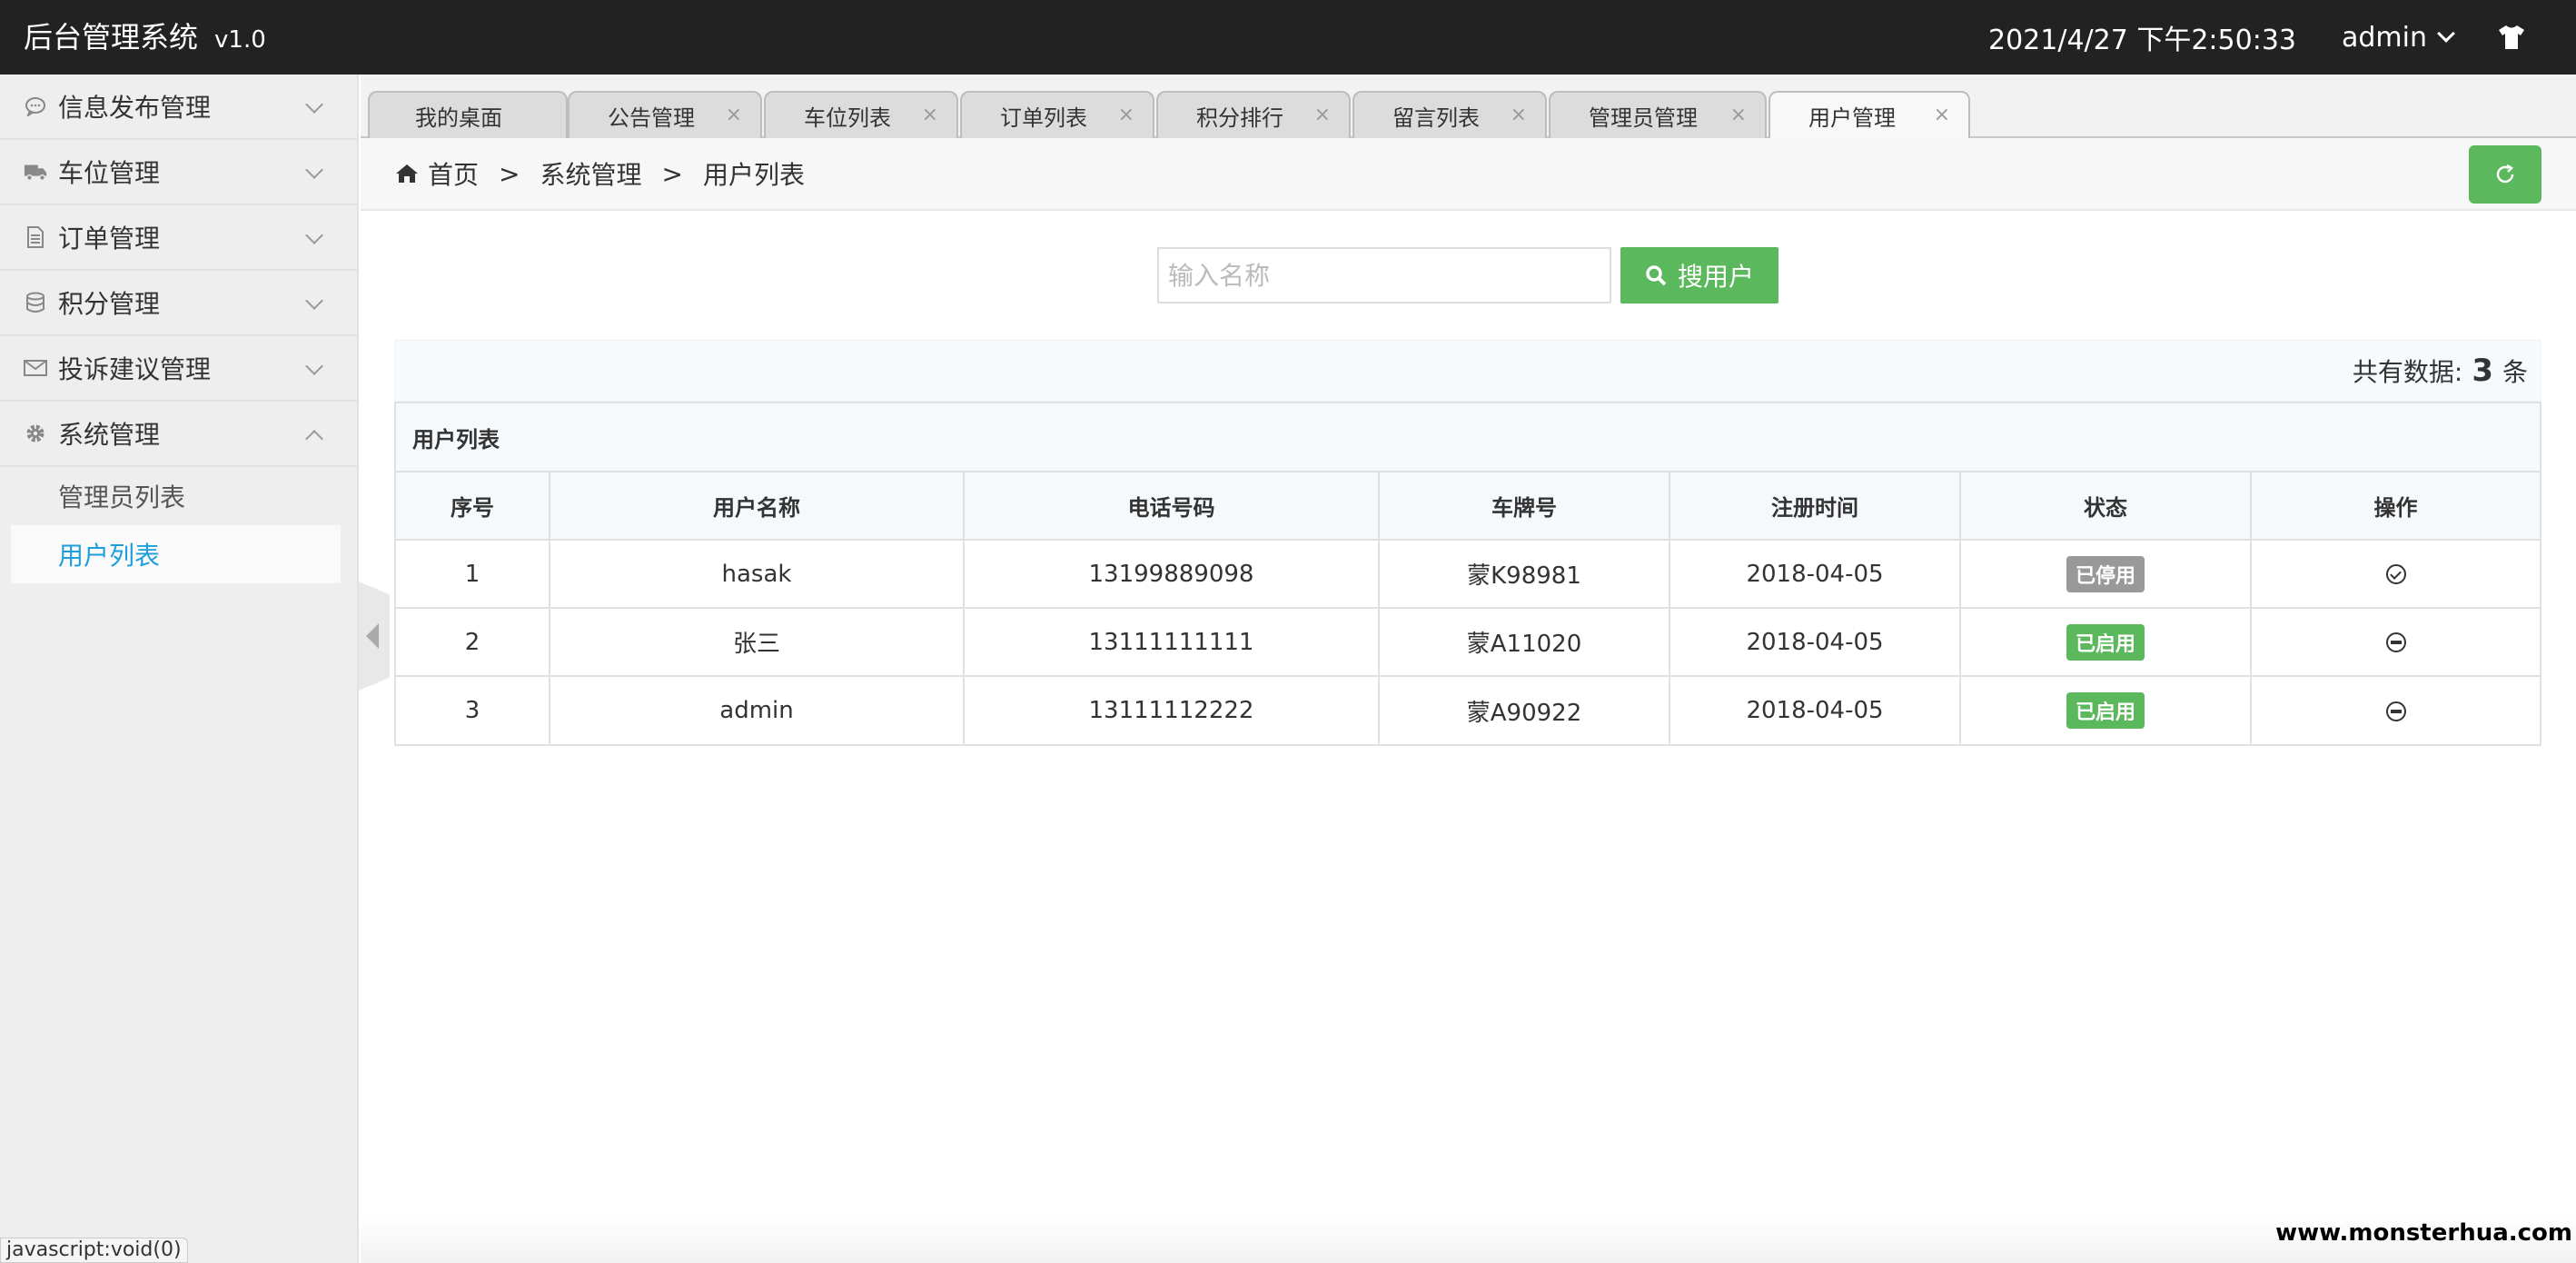 The width and height of the screenshot is (2576, 1263). What do you see at coordinates (1468, 437) in the screenshot?
I see `table-caption: 用户列表` at bounding box center [1468, 437].